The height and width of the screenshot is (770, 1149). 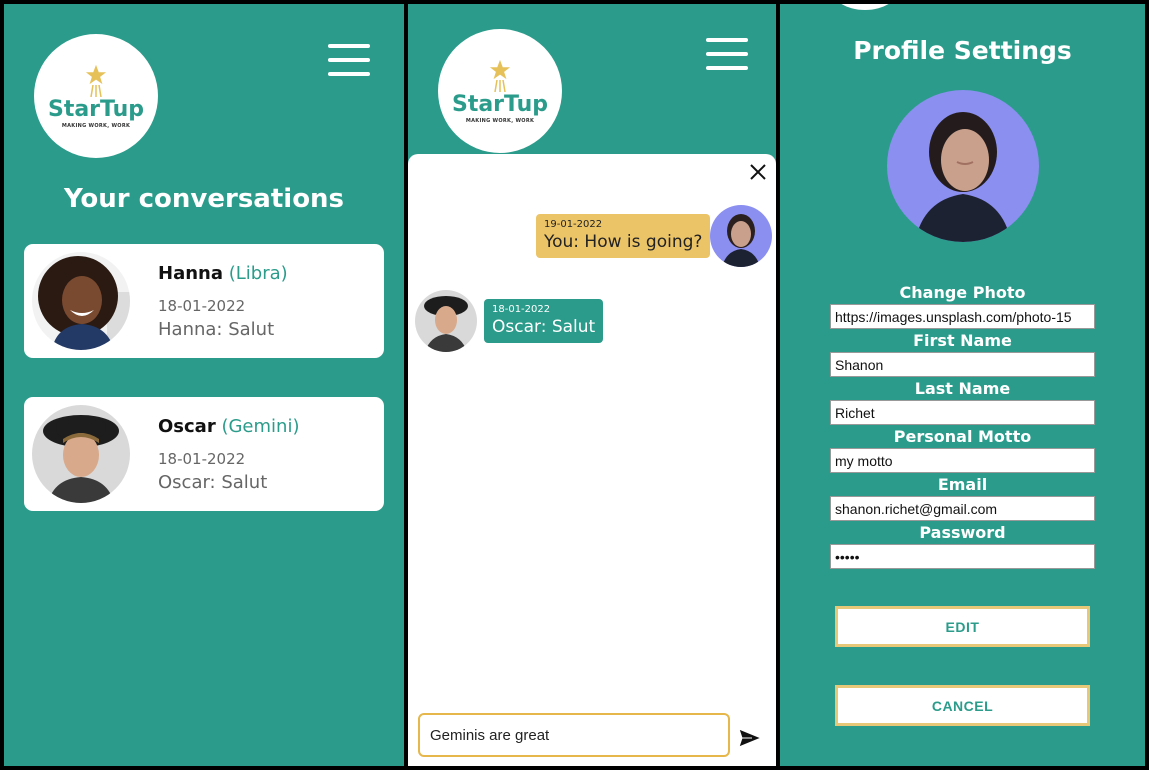 What do you see at coordinates (962, 508) in the screenshot?
I see `email-field` at bounding box center [962, 508].